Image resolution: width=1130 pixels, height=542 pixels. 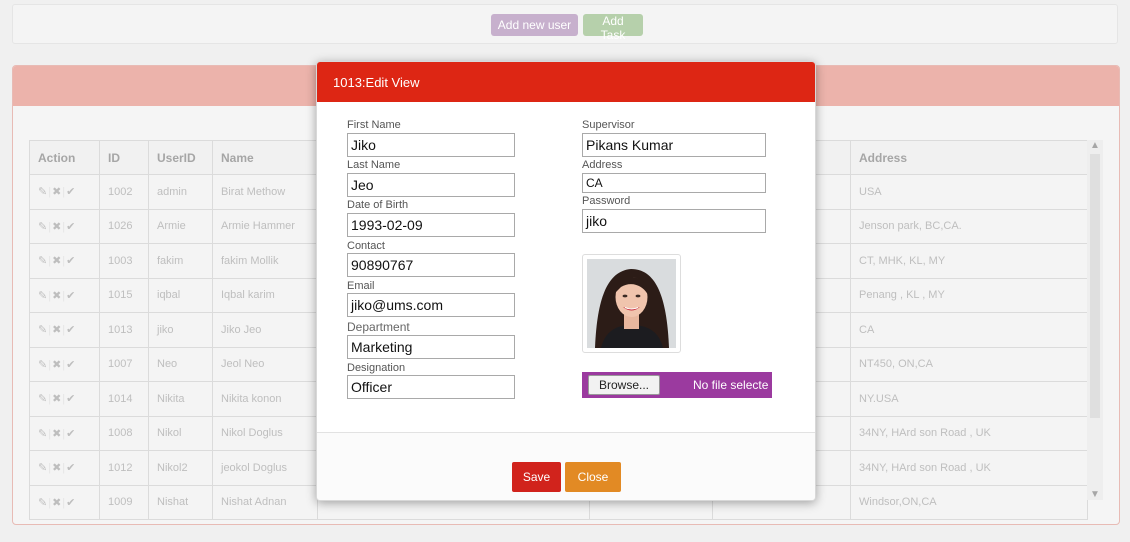 I want to click on dob-field: 1993-02-09, so click(x=431, y=225).